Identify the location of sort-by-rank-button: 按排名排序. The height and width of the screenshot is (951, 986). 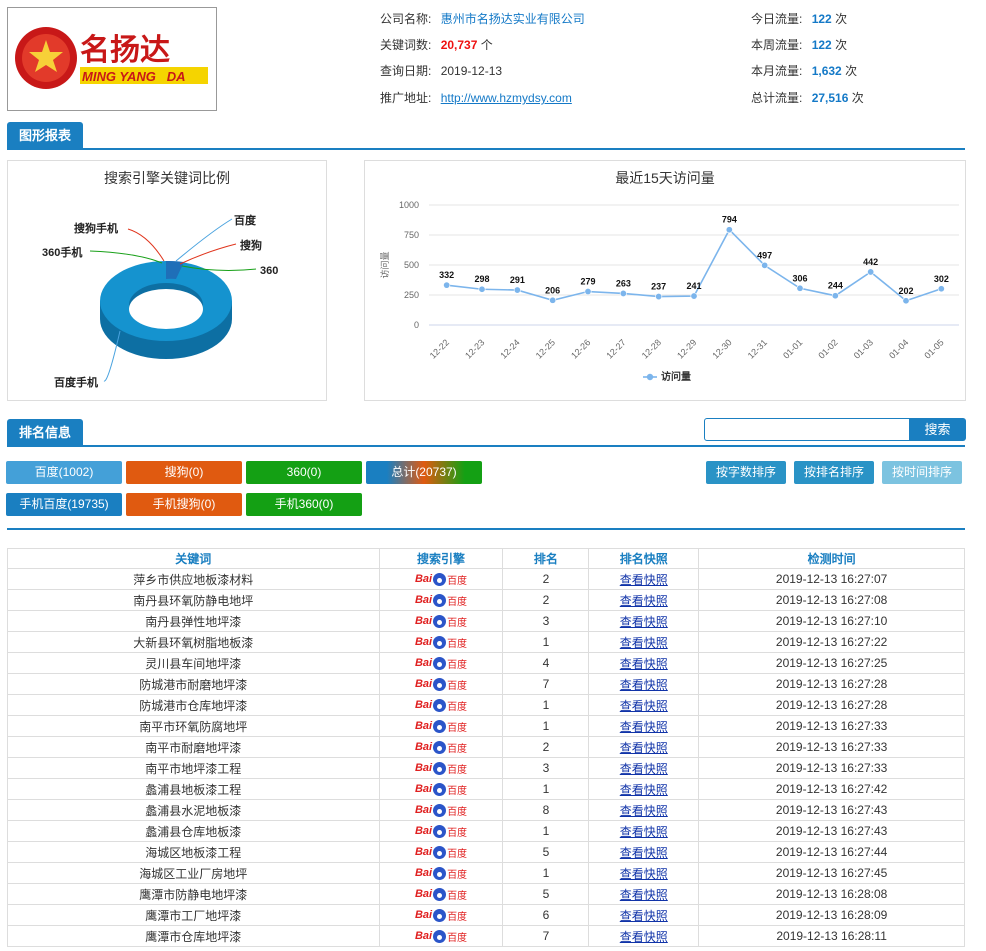
(834, 472).